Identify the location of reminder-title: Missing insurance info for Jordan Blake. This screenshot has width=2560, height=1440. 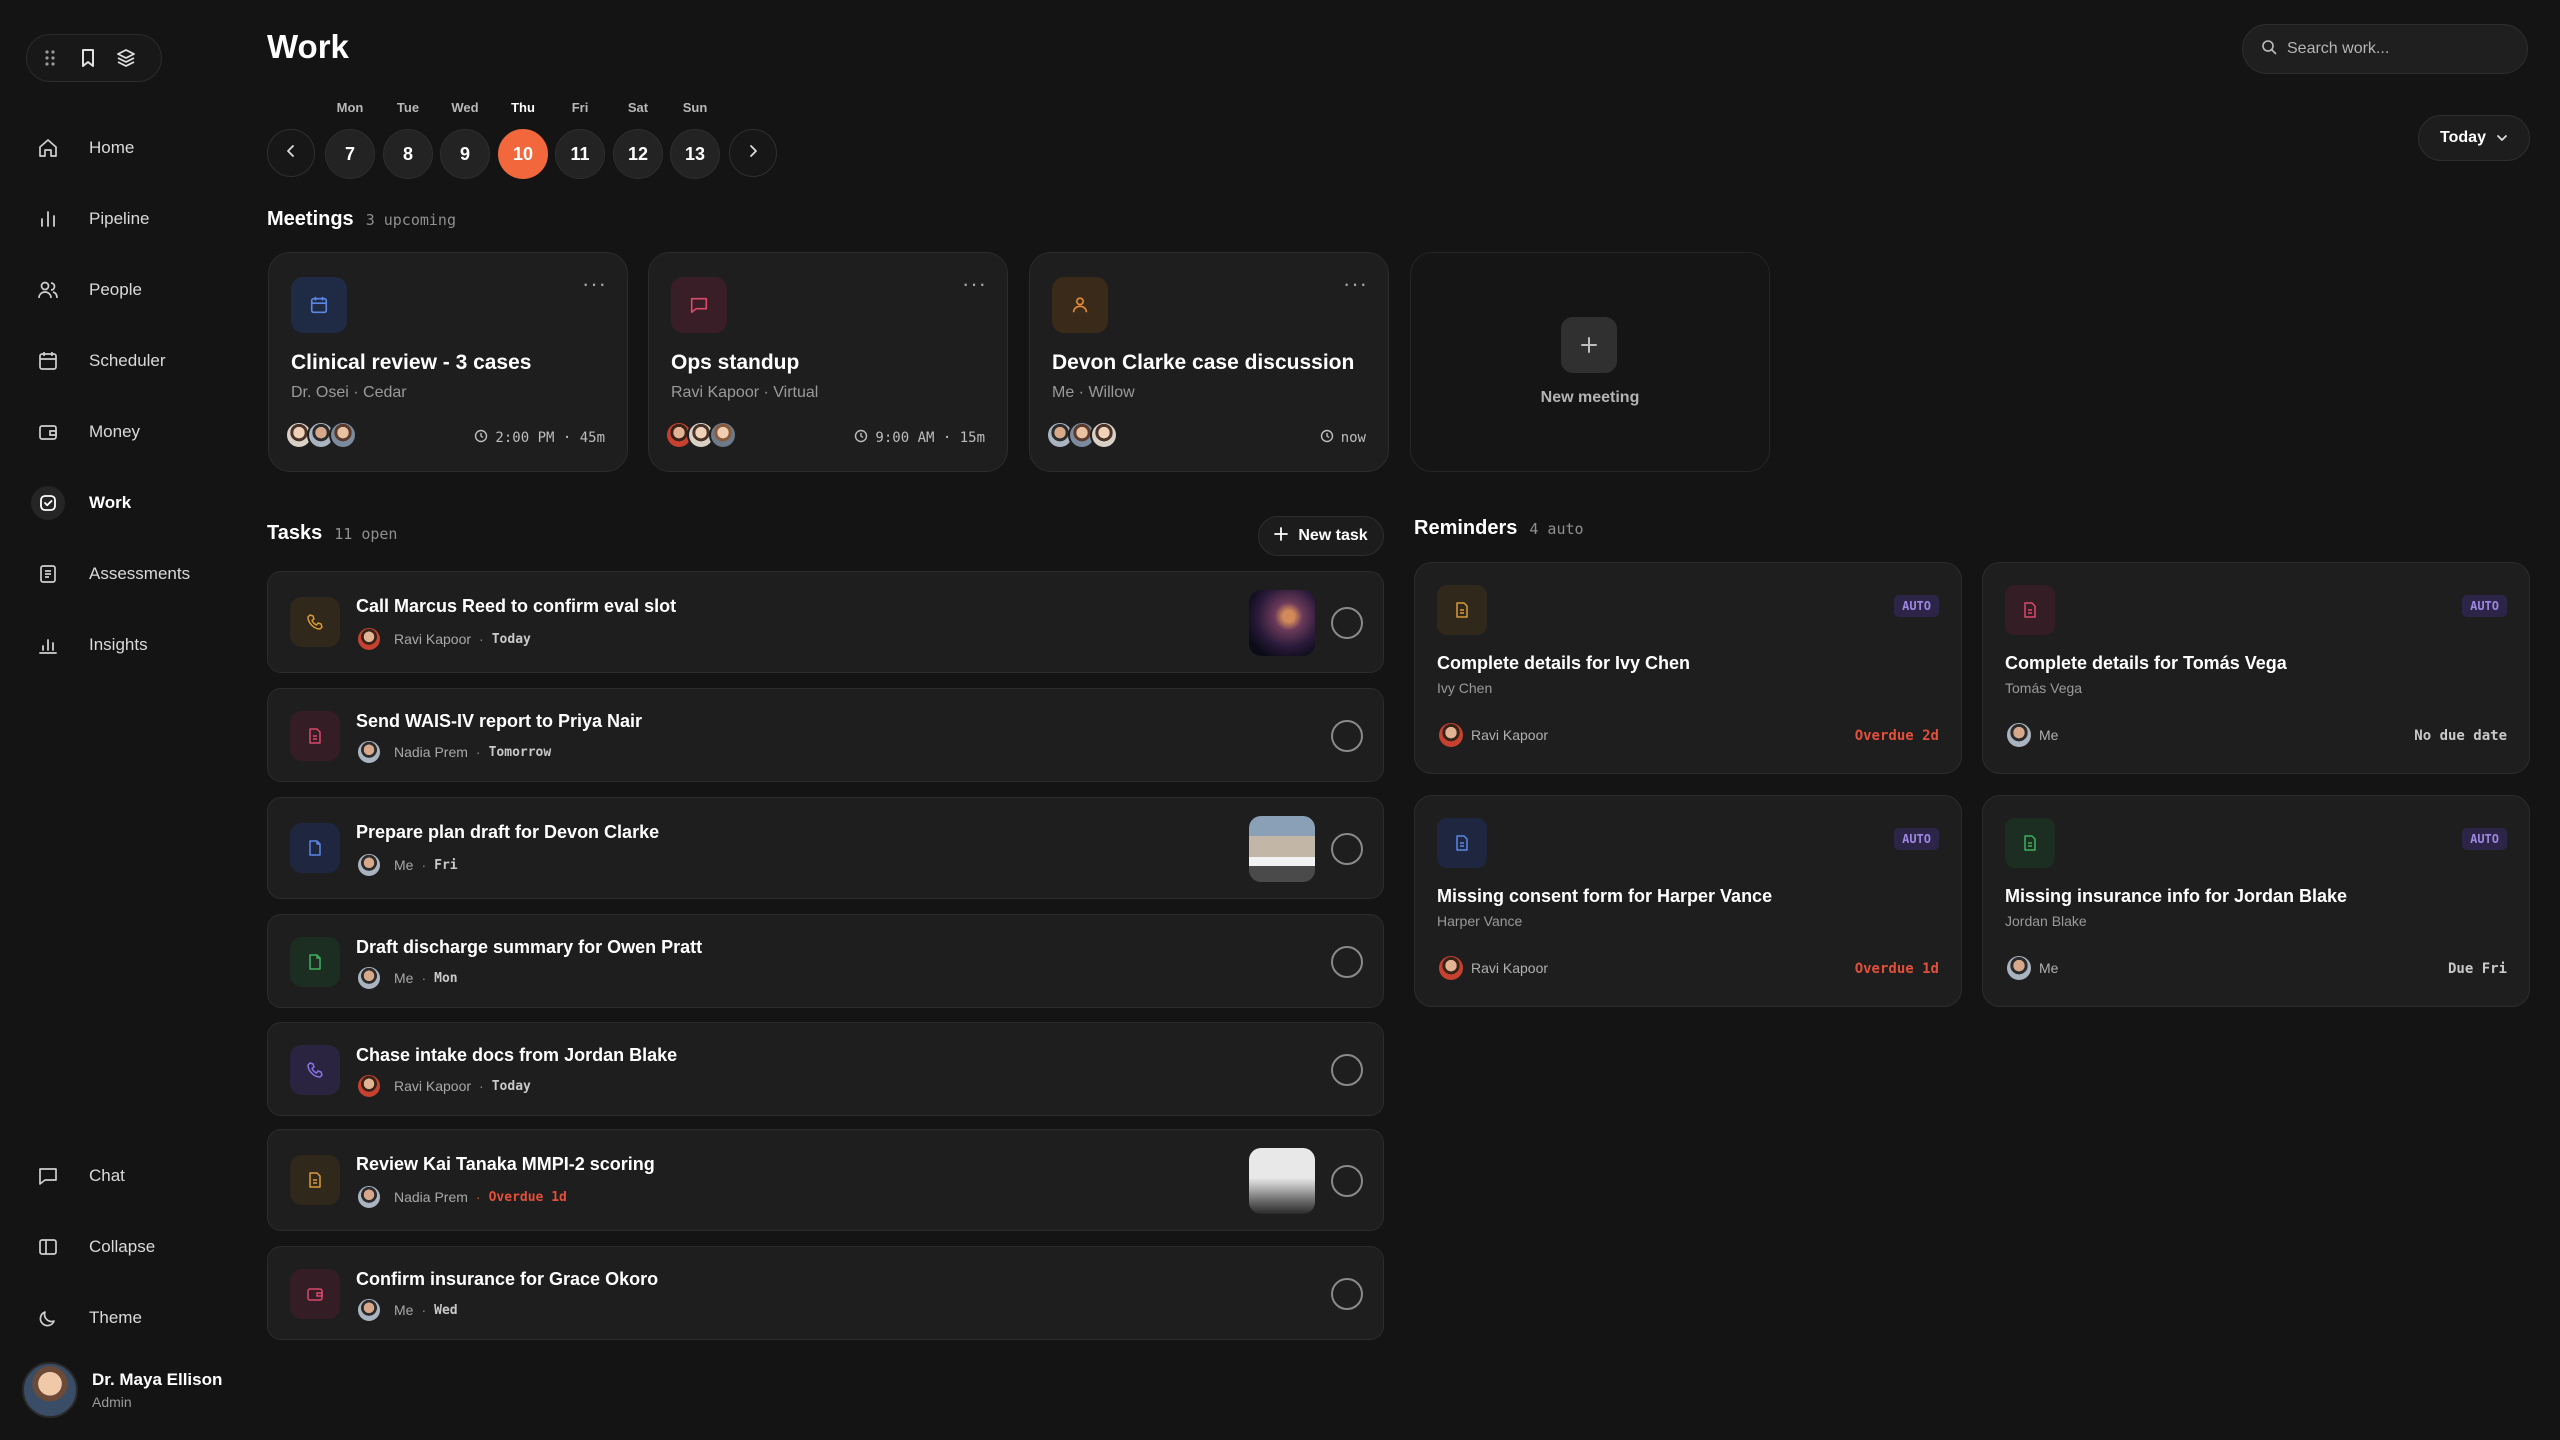
(2176, 896).